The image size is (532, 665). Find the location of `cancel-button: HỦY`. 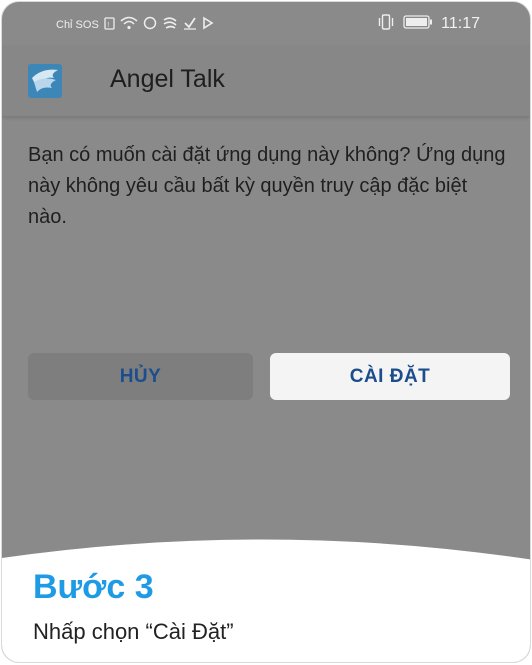

cancel-button: HỦY is located at coordinates (140, 376).